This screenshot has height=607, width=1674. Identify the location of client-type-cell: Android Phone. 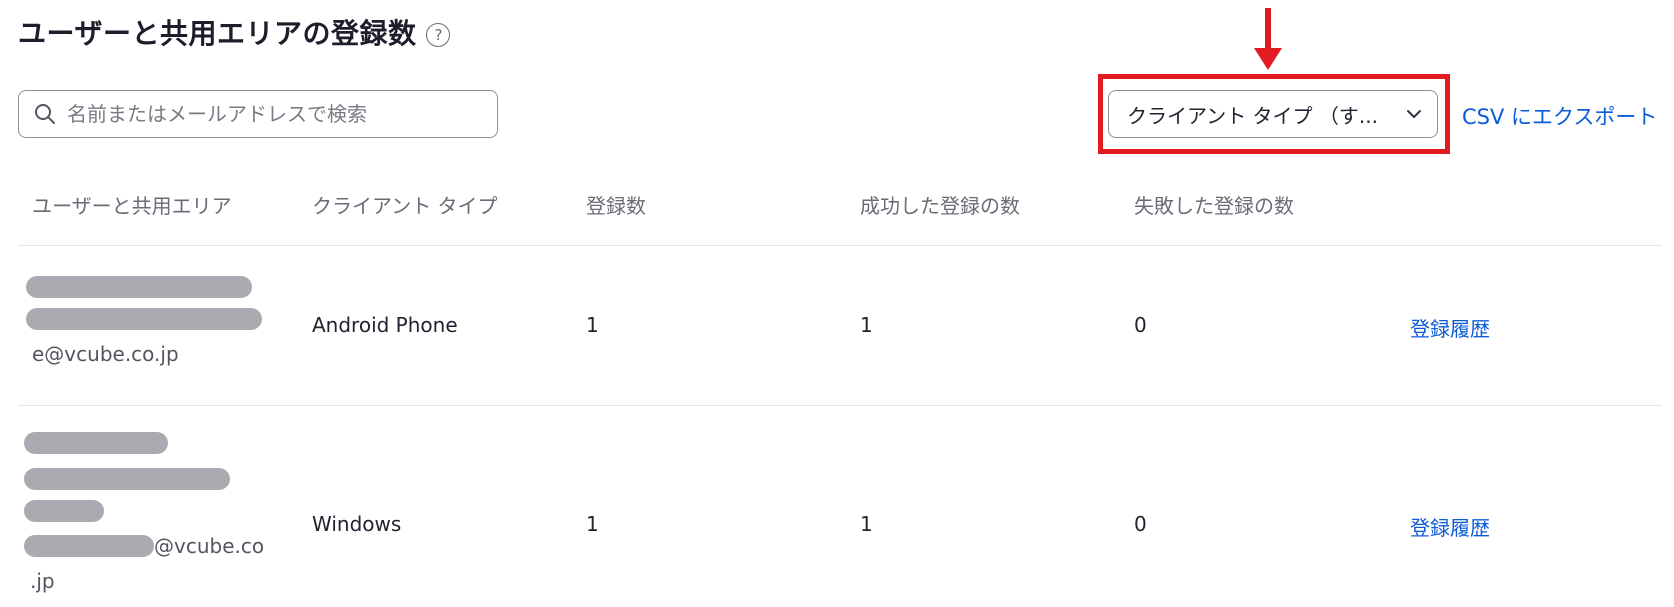
(385, 325).